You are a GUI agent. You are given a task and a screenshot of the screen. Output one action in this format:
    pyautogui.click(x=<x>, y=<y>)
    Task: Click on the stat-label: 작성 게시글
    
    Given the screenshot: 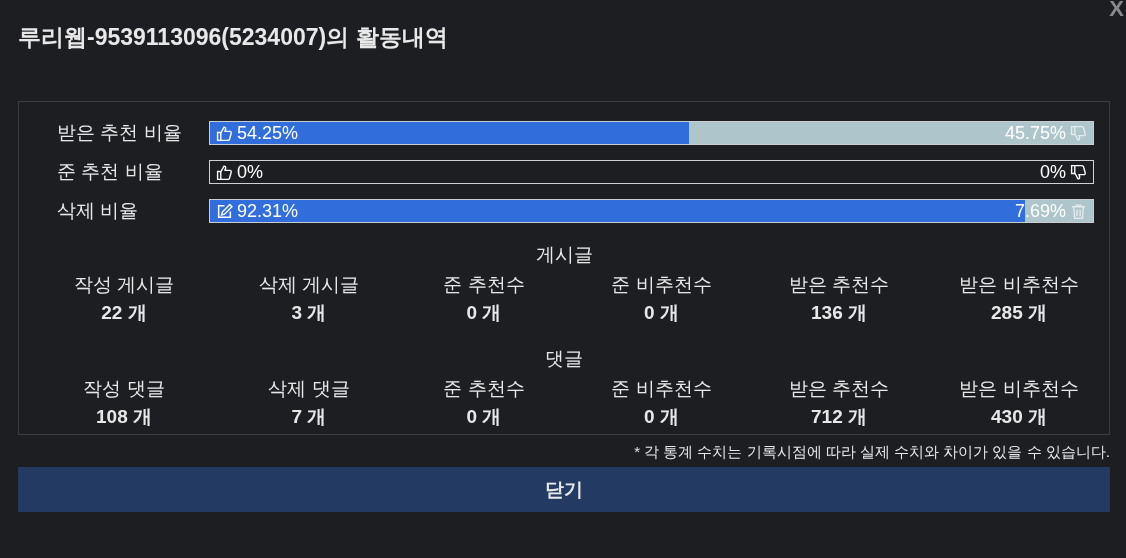 What is the action you would take?
    pyautogui.click(x=124, y=285)
    